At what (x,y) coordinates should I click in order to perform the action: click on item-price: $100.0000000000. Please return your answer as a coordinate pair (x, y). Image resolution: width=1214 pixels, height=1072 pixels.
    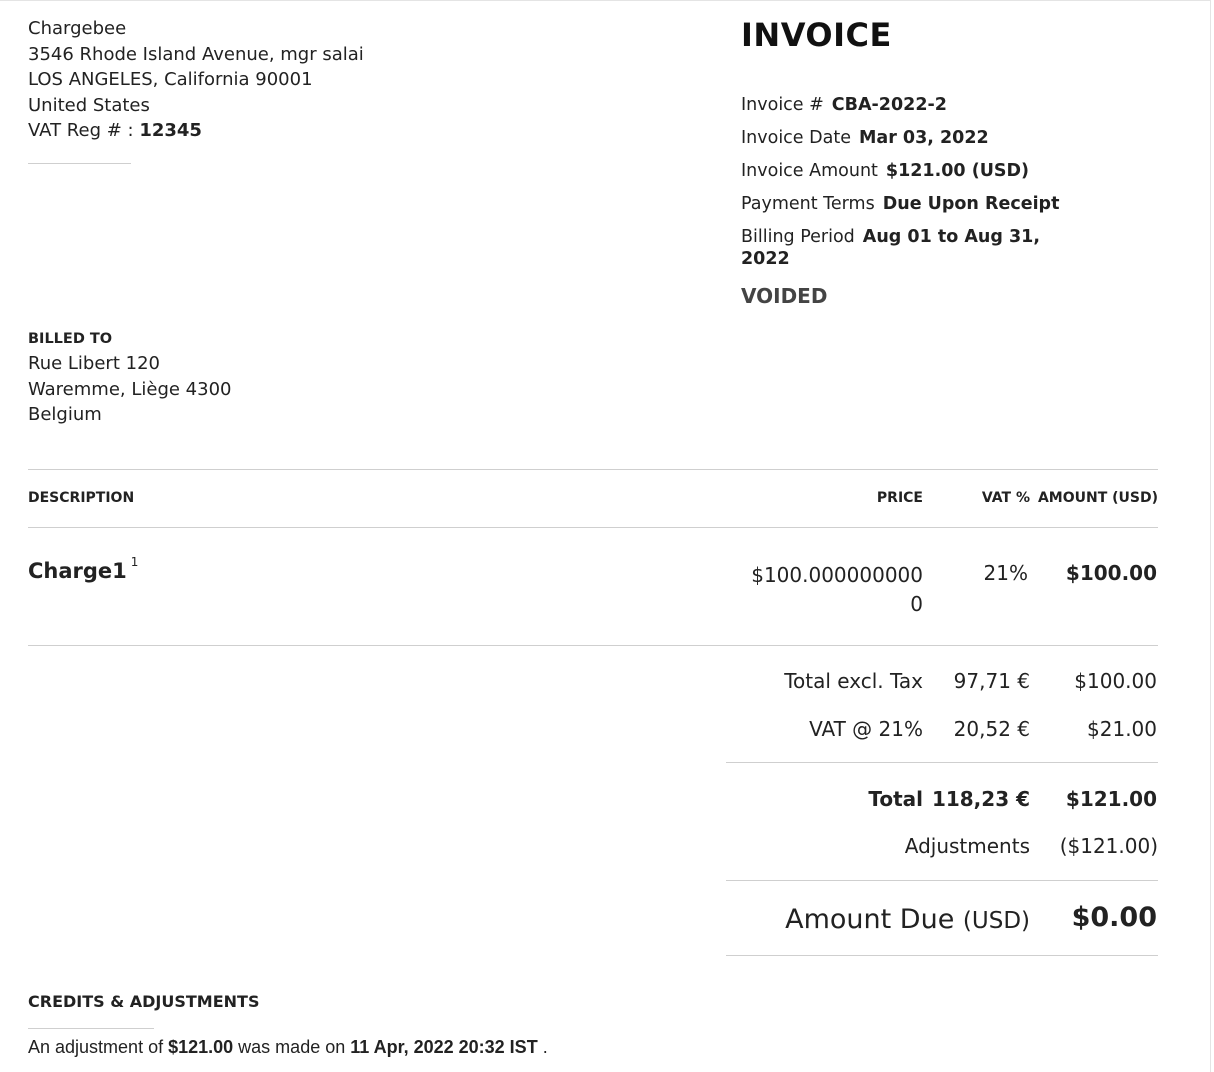
    Looking at the image, I should click on (837, 589).